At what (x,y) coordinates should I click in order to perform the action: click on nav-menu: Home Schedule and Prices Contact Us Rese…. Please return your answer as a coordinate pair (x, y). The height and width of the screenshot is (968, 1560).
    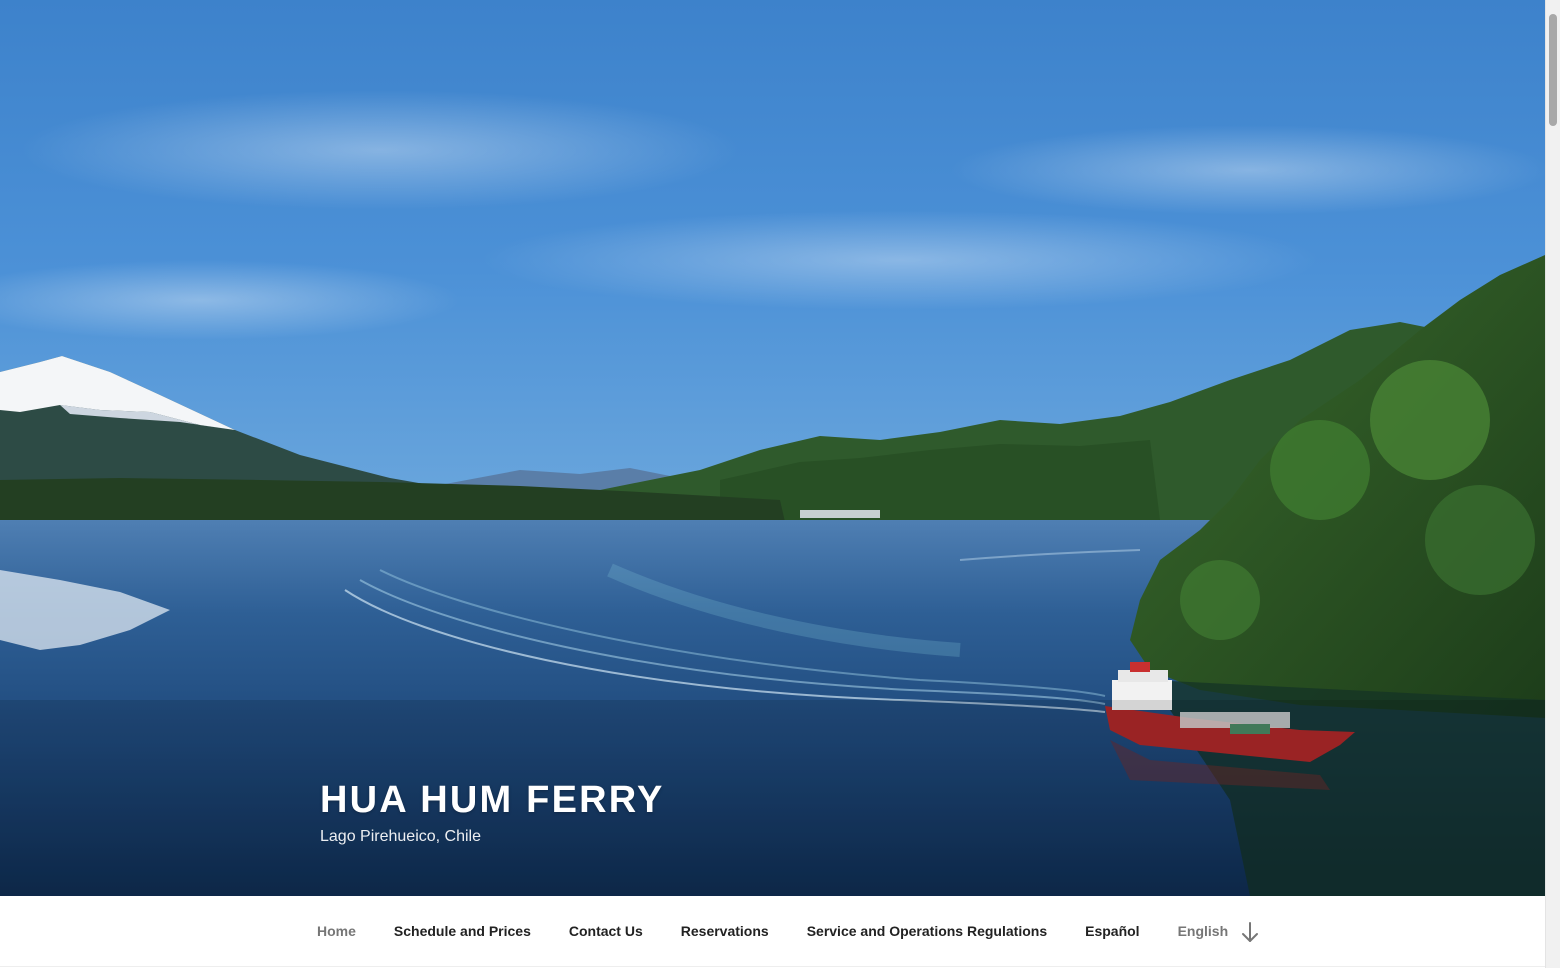
    Looking at the image, I should click on (772, 931).